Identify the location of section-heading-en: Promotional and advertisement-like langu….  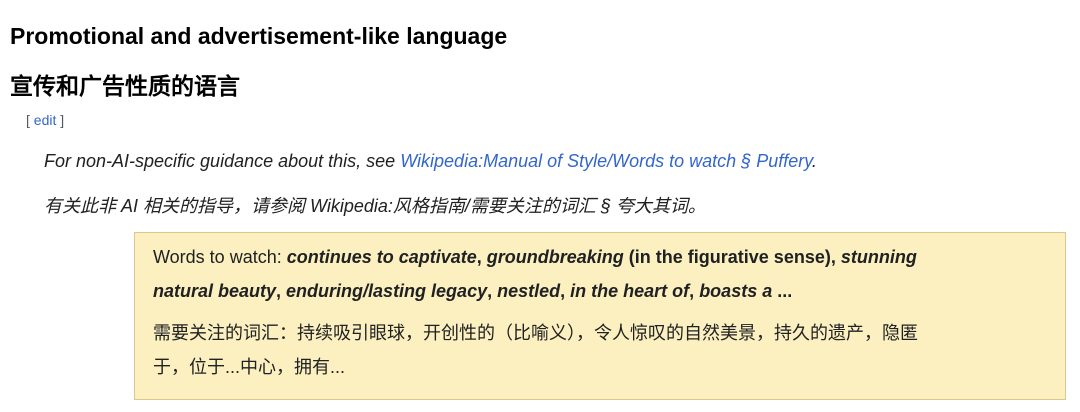
(259, 36).